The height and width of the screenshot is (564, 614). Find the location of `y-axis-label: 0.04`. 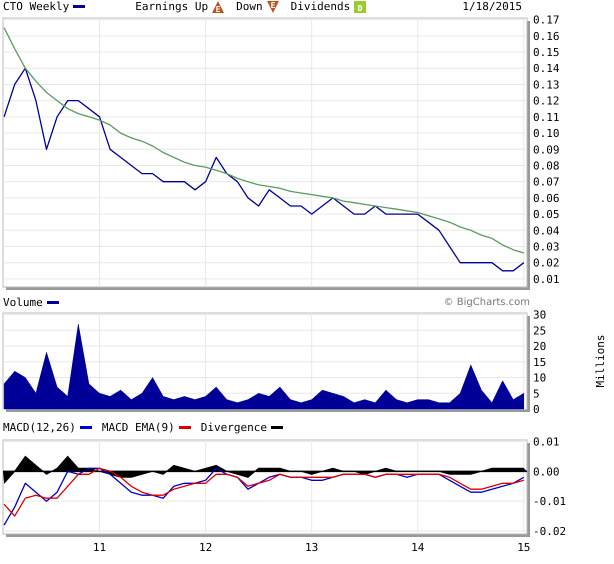

y-axis-label: 0.04 is located at coordinates (546, 231).